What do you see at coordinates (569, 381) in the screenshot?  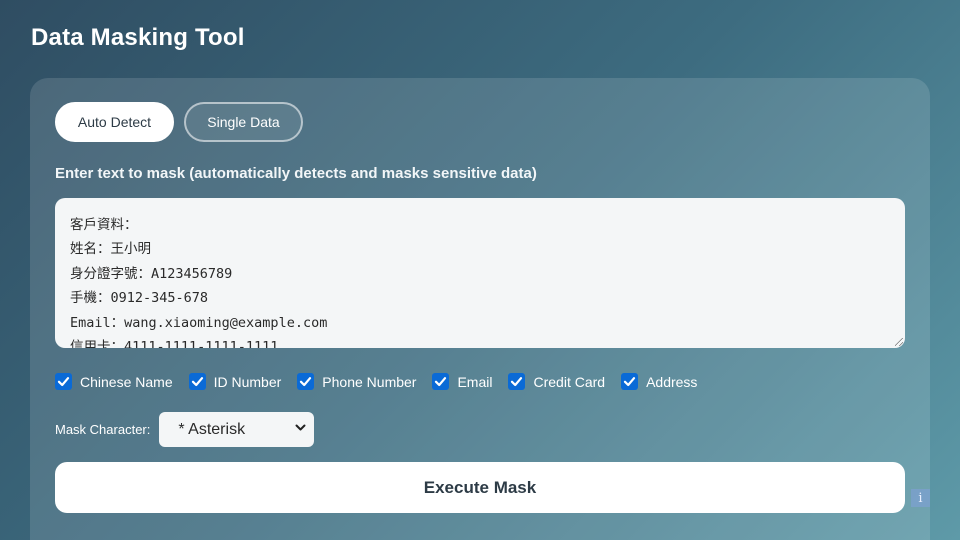 I see `option-label: Credit Card` at bounding box center [569, 381].